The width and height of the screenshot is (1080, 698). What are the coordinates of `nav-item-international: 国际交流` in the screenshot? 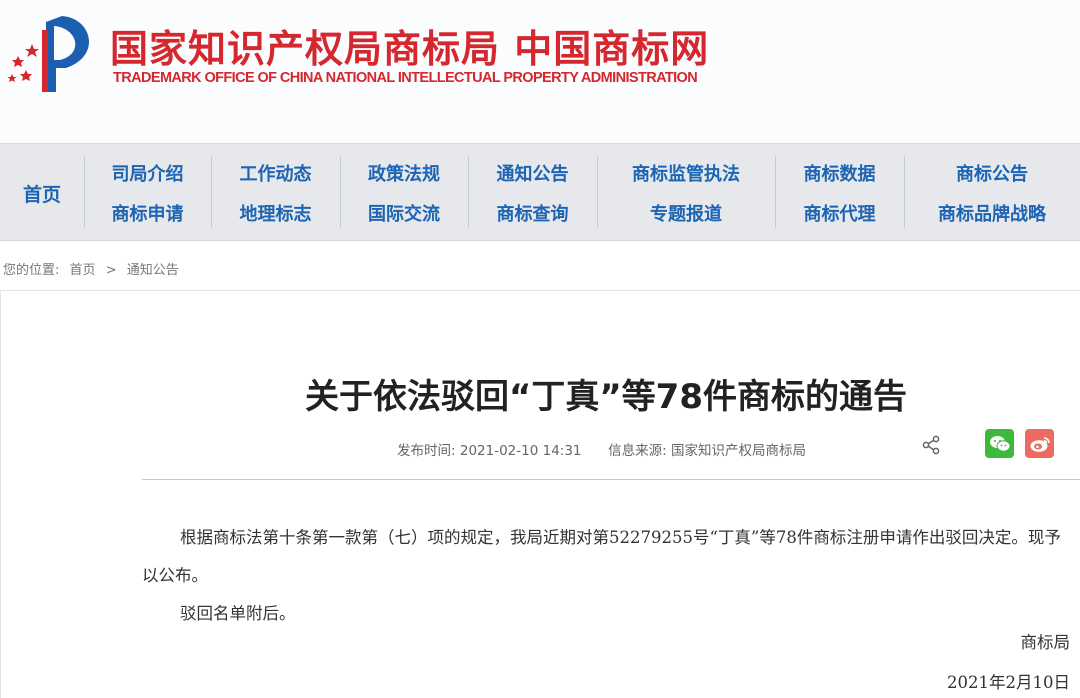 It's located at (404, 213).